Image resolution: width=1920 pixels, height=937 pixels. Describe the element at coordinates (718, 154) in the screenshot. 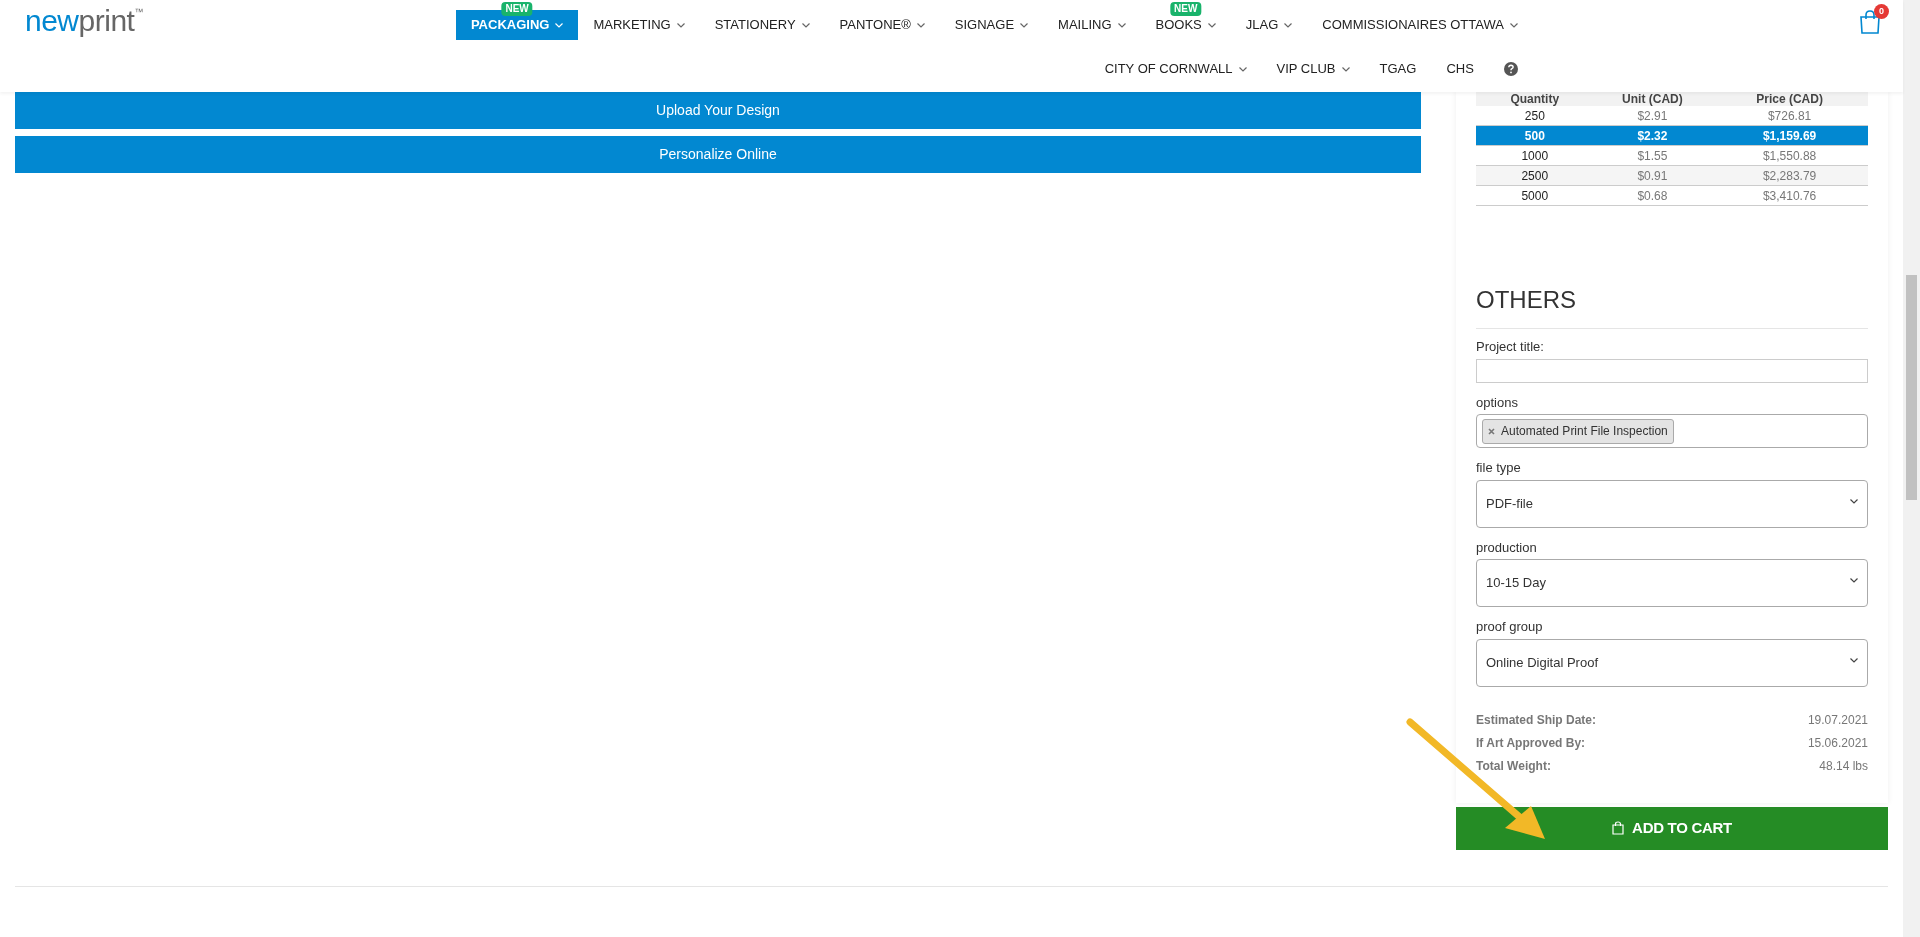

I see `design-button: Personalize Online` at that location.